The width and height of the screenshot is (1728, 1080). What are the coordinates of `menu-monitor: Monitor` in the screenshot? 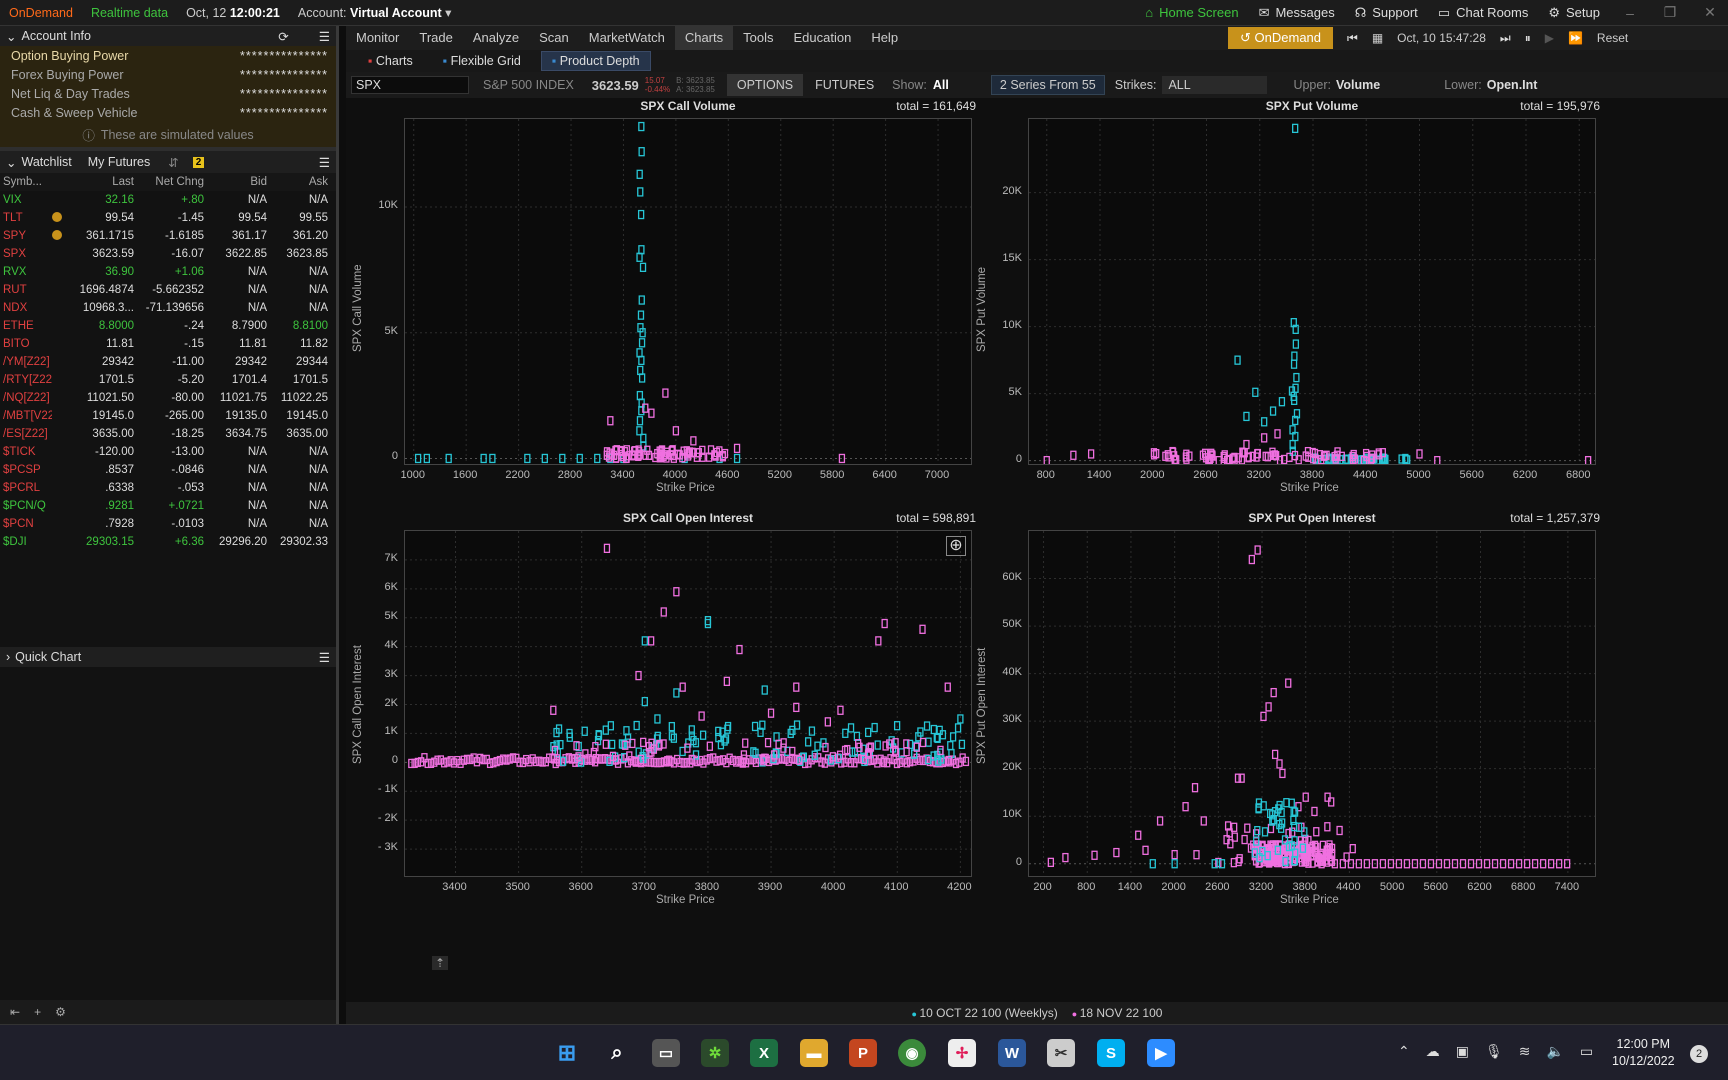 It's located at (377, 38).